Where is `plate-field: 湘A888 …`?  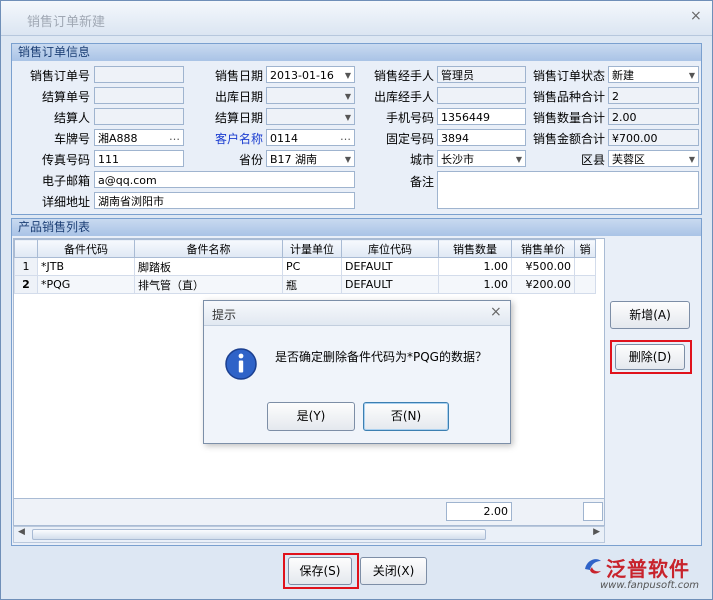
plate-field: 湘A888 … is located at coordinates (139, 137).